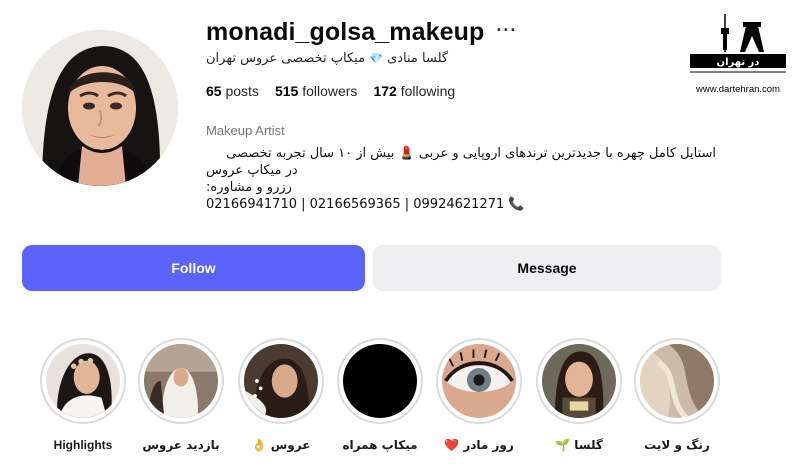 The width and height of the screenshot is (800, 470). I want to click on profile-avatar, so click(100, 108).